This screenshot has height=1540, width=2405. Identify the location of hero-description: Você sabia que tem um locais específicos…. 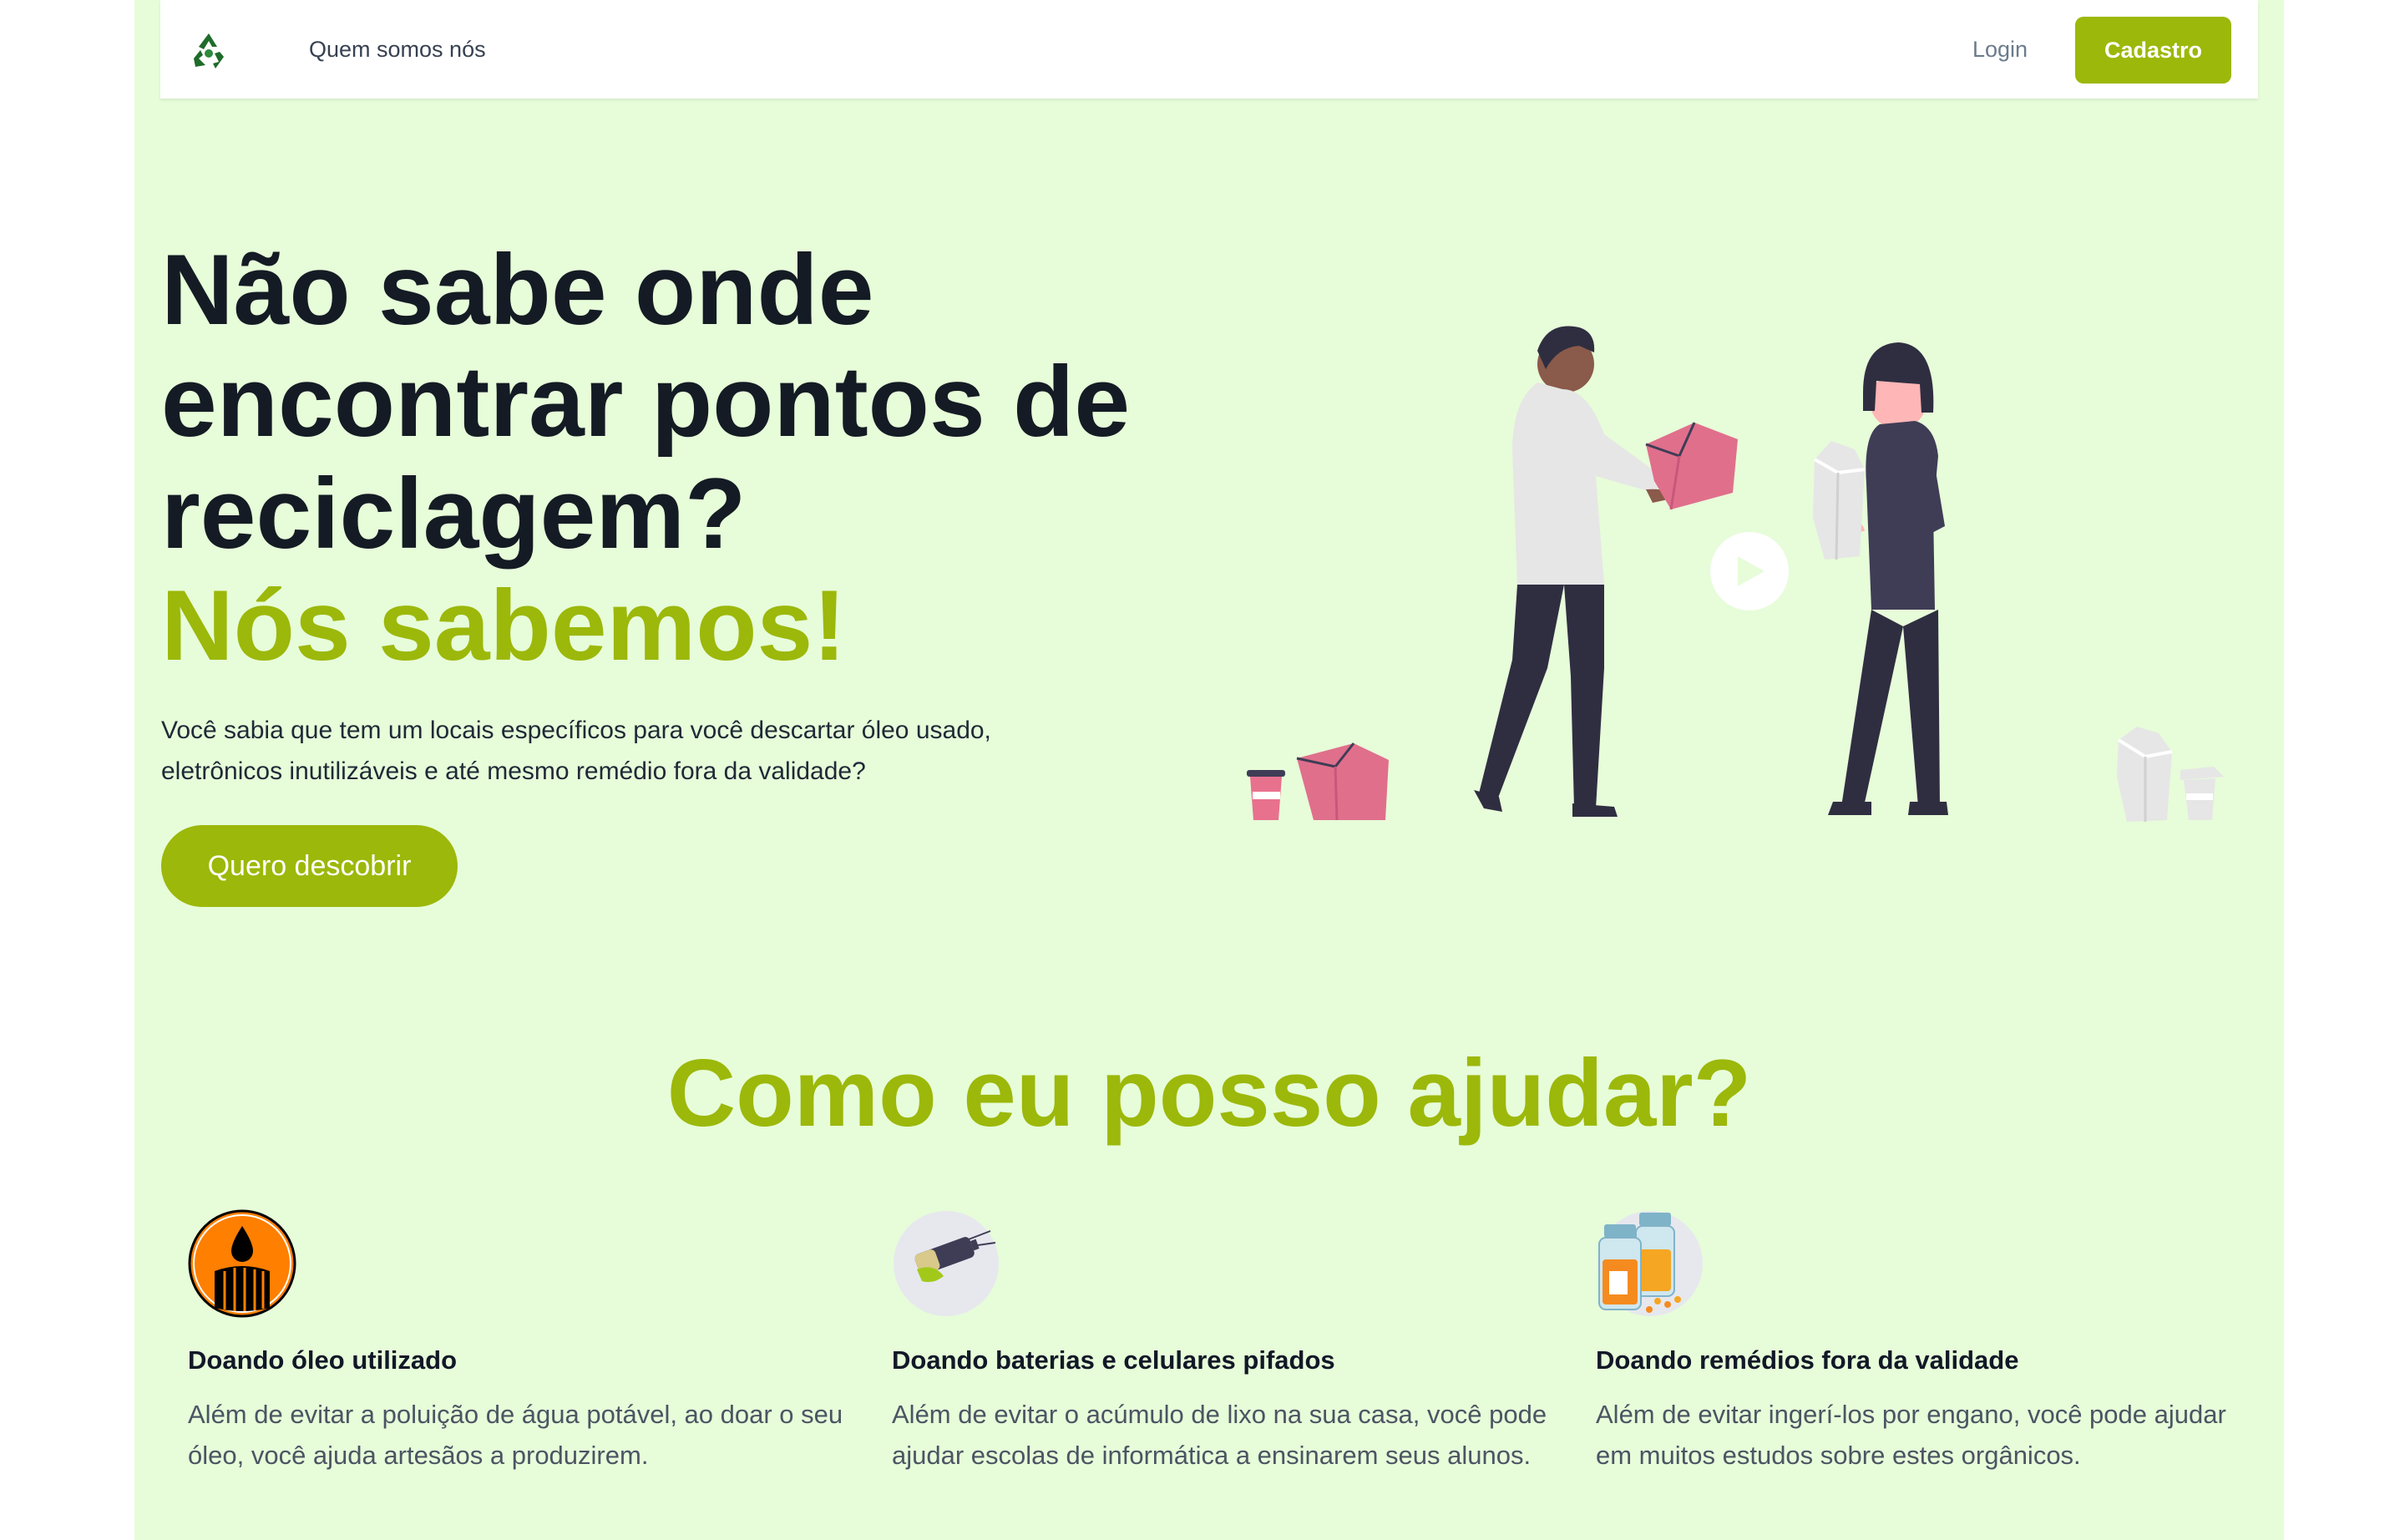
(576, 751).